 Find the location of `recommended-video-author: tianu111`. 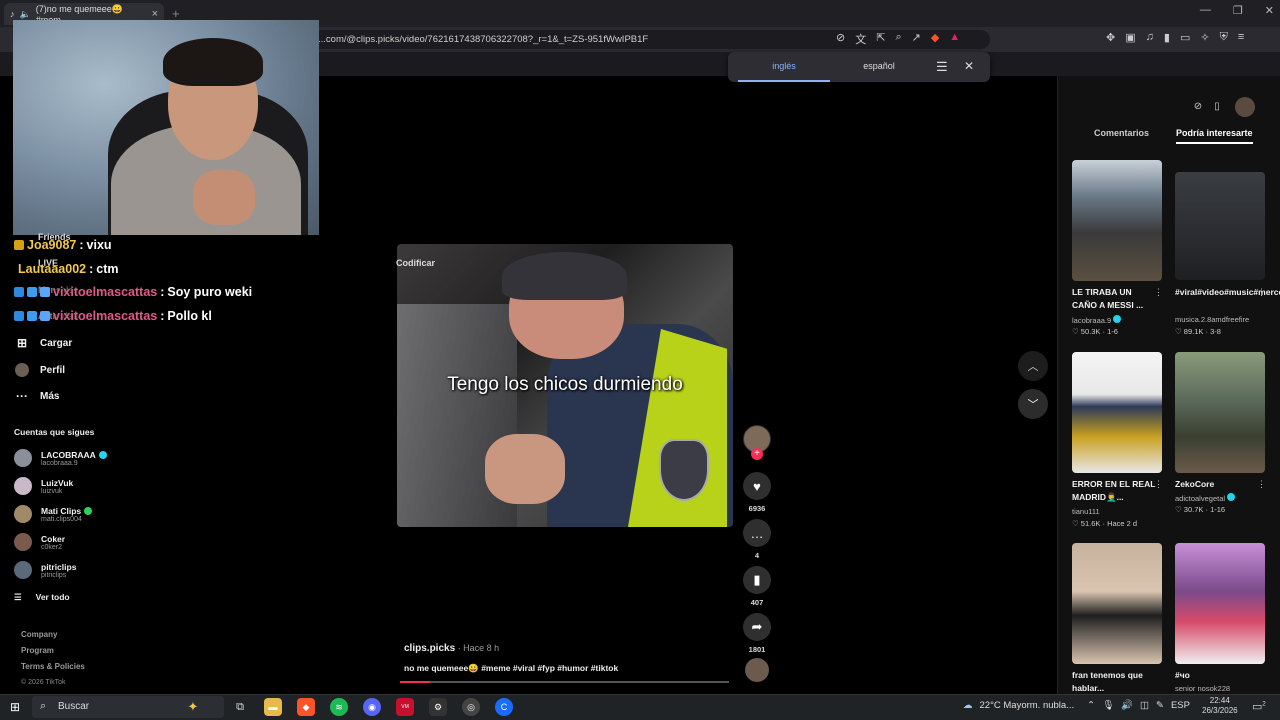

recommended-video-author: tianu111 is located at coordinates (1086, 511).